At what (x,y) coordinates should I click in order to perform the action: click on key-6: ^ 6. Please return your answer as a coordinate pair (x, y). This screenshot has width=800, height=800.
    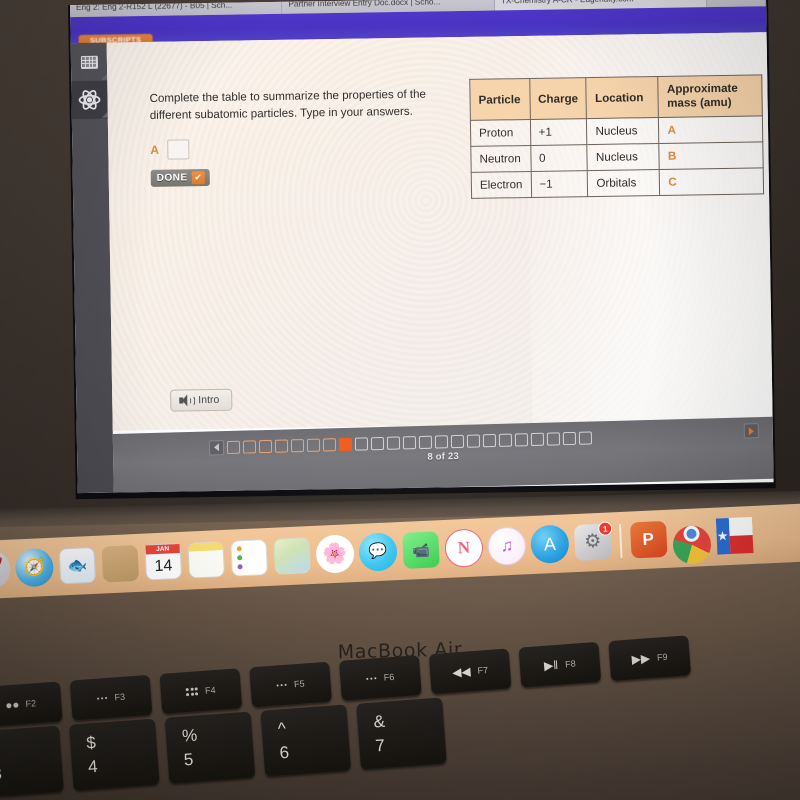
    Looking at the image, I should click on (306, 740).